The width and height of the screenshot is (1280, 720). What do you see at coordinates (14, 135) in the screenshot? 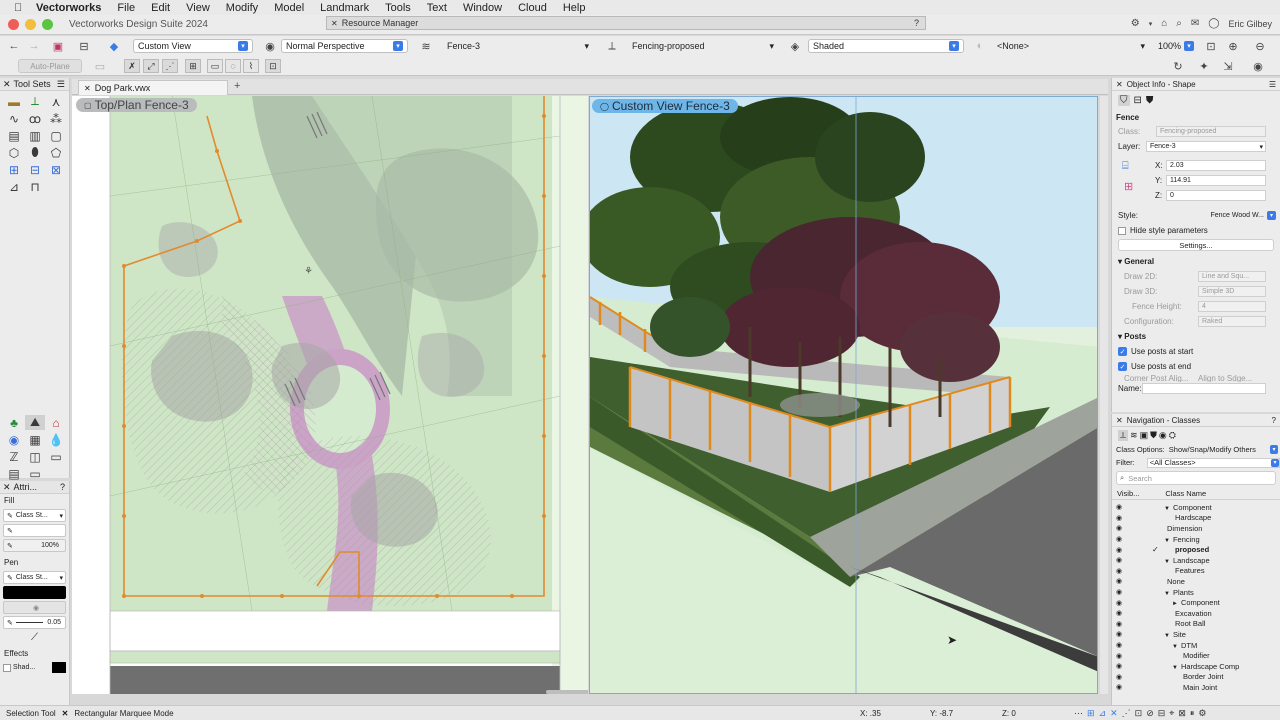
I see `fence-icon: ▤` at bounding box center [14, 135].